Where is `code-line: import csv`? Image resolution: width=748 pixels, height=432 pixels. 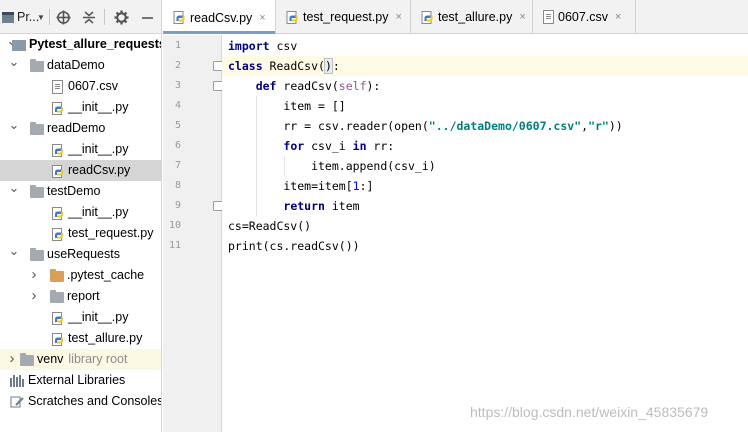 code-line: import csv is located at coordinates (262, 46).